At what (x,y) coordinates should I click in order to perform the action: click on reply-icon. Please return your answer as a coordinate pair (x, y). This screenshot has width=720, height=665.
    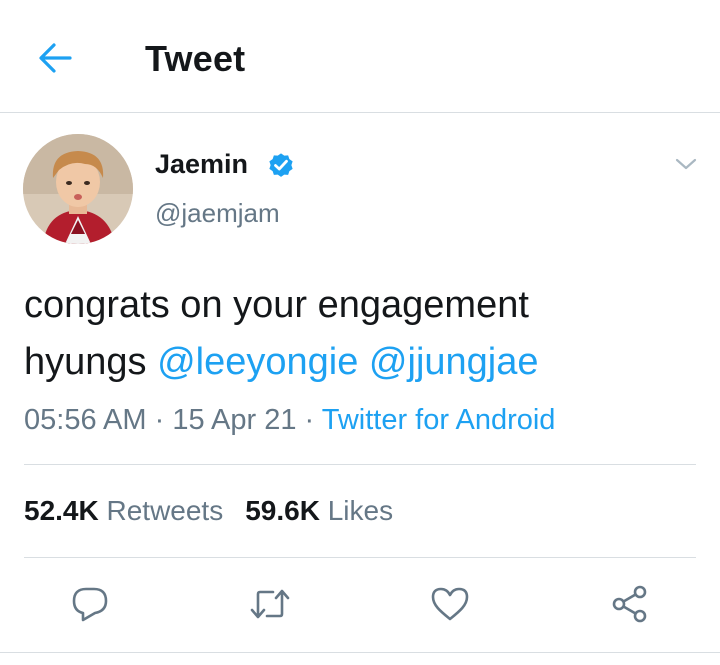
    Looking at the image, I should click on (90, 604).